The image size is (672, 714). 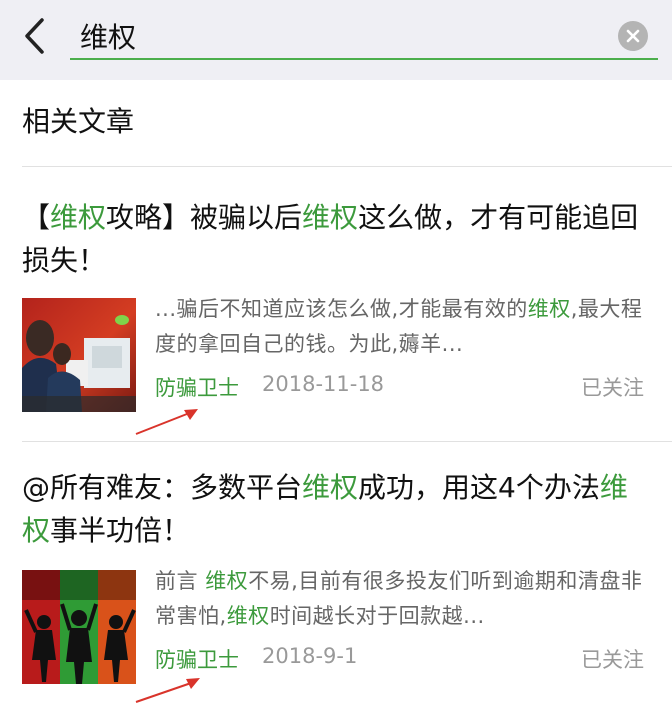 I want to click on back-button, so click(x=34, y=36).